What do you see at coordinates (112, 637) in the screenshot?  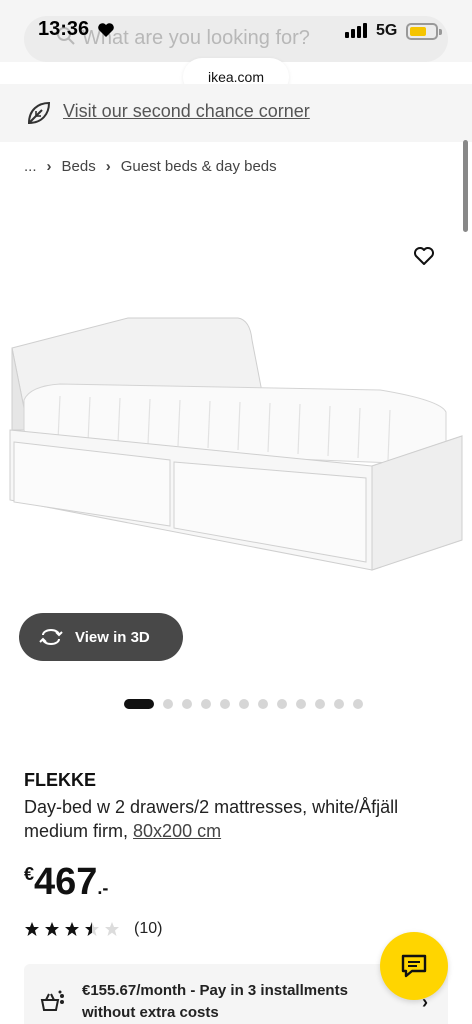 I see `view-in-3d-label: View in 3D` at bounding box center [112, 637].